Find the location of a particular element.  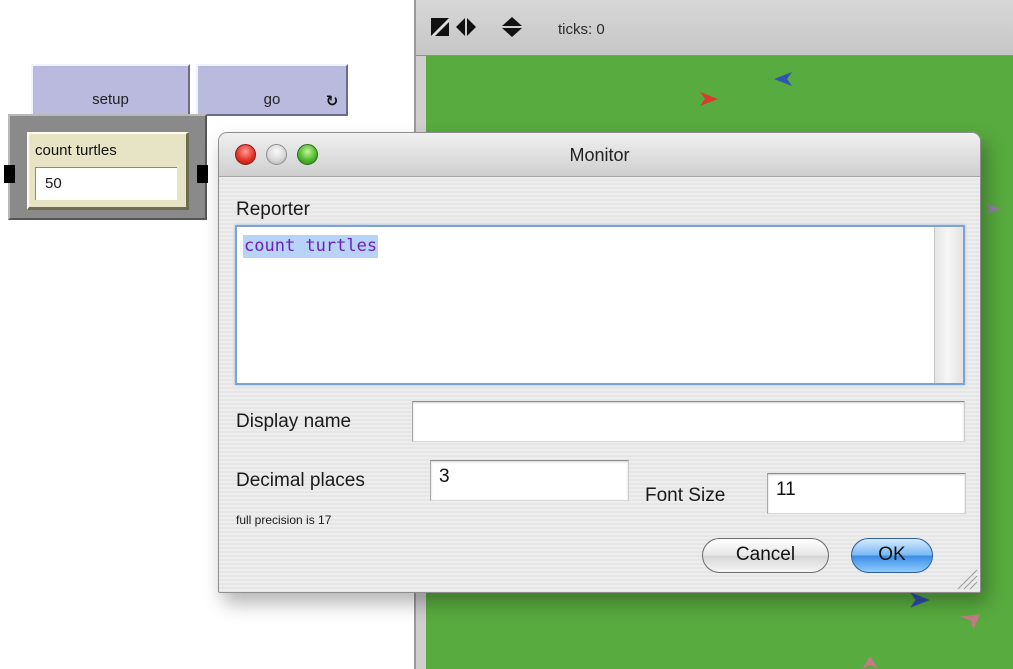

display-name-field is located at coordinates (688, 421).